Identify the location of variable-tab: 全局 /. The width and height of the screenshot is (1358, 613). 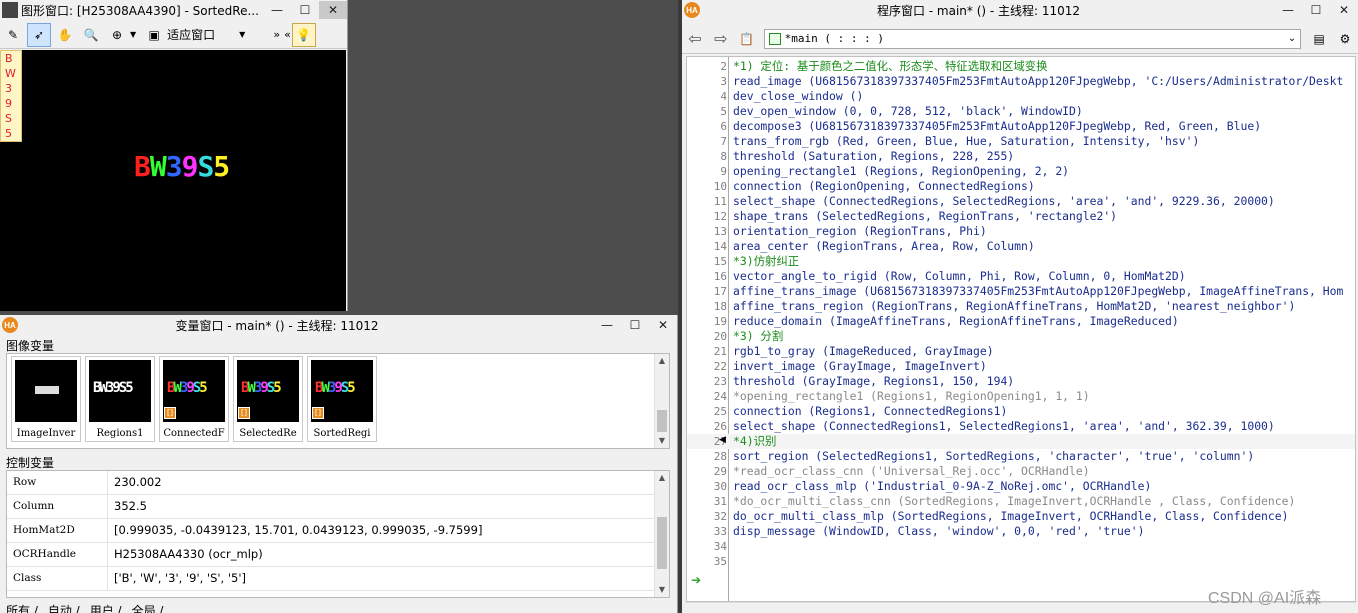
(148, 607).